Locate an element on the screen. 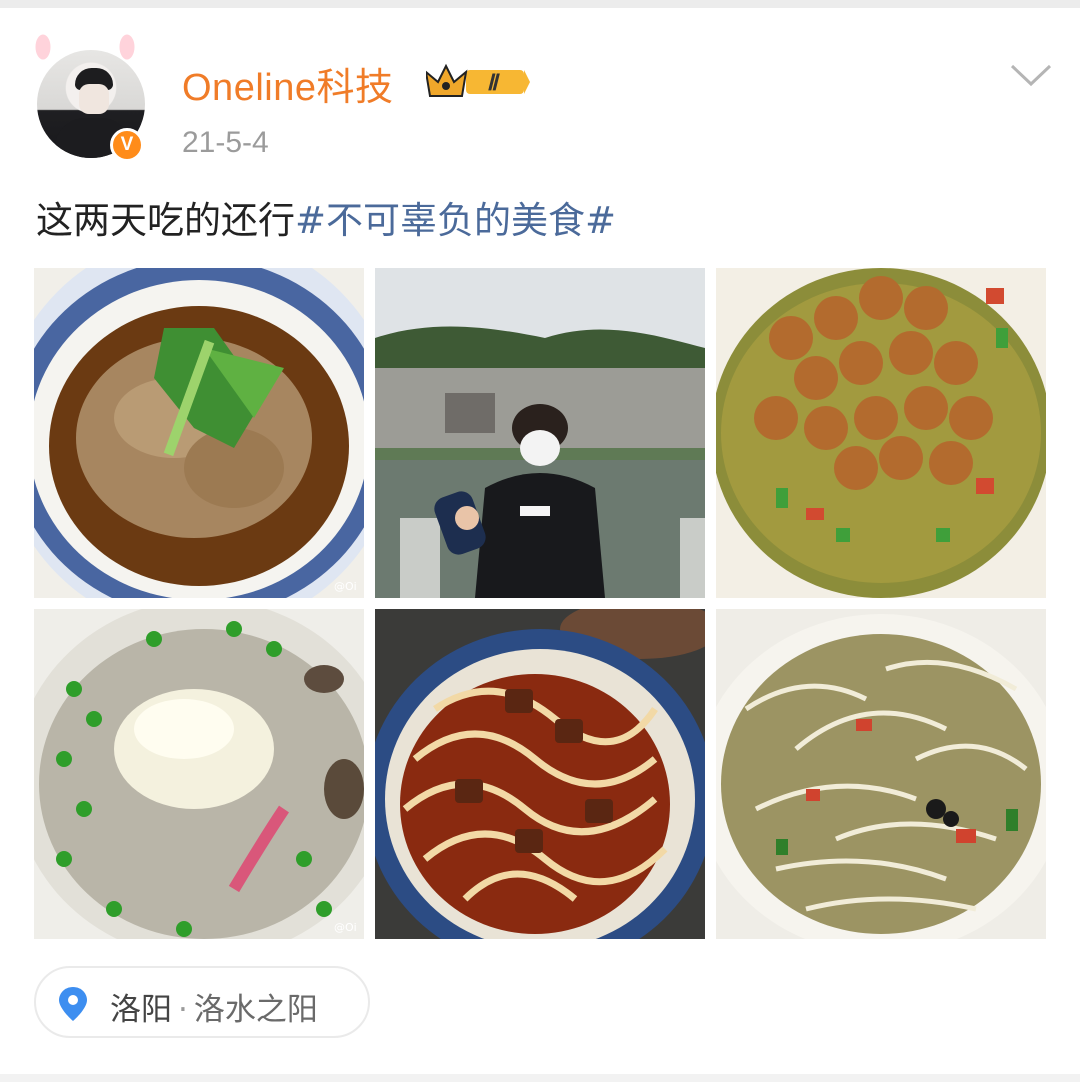  bottom-divider is located at coordinates (540, 1078).